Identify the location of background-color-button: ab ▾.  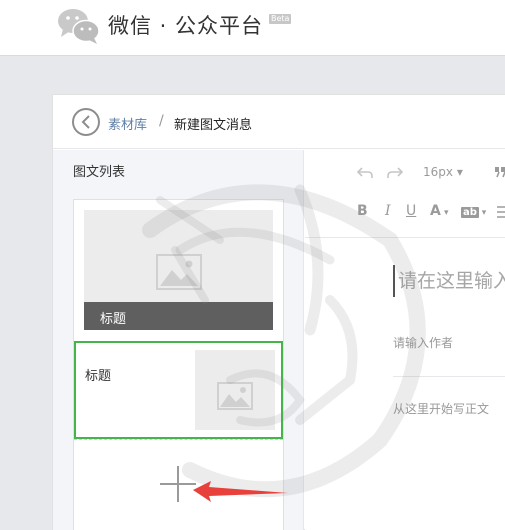
(473, 211).